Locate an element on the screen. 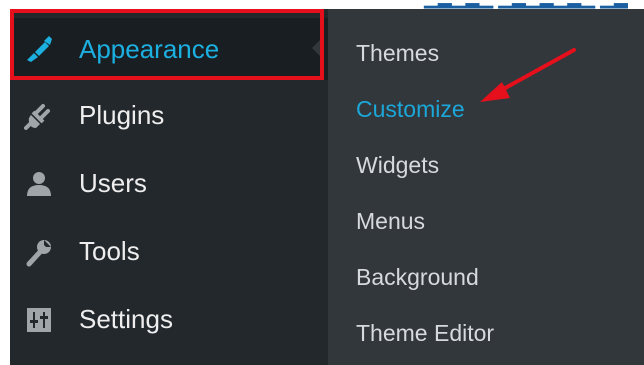 The height and width of the screenshot is (365, 644). current-menu-pointer is located at coordinates (317, 48).